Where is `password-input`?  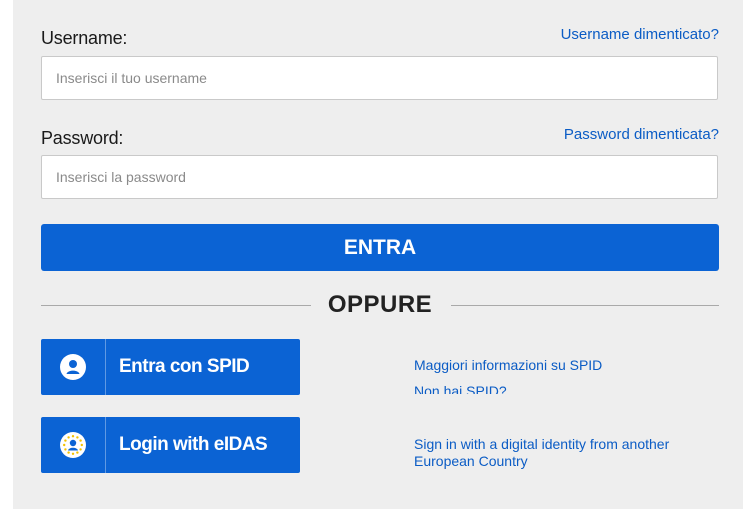 password-input is located at coordinates (379, 177).